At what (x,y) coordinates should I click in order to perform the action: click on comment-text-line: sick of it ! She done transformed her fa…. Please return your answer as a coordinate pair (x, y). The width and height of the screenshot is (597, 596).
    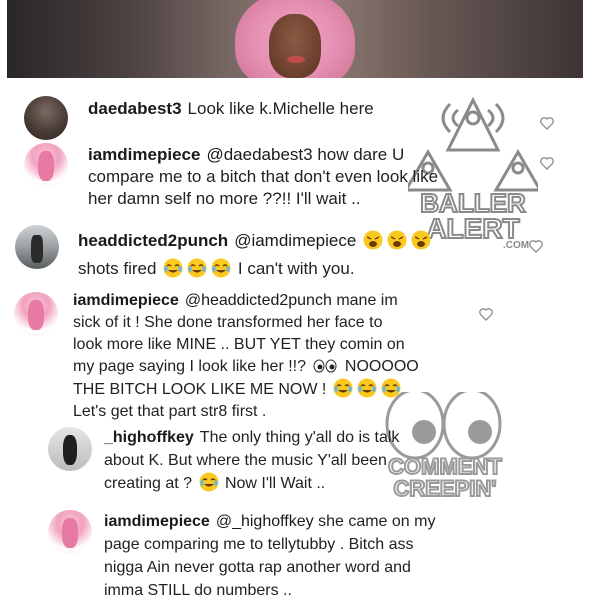
    Looking at the image, I should click on (228, 322).